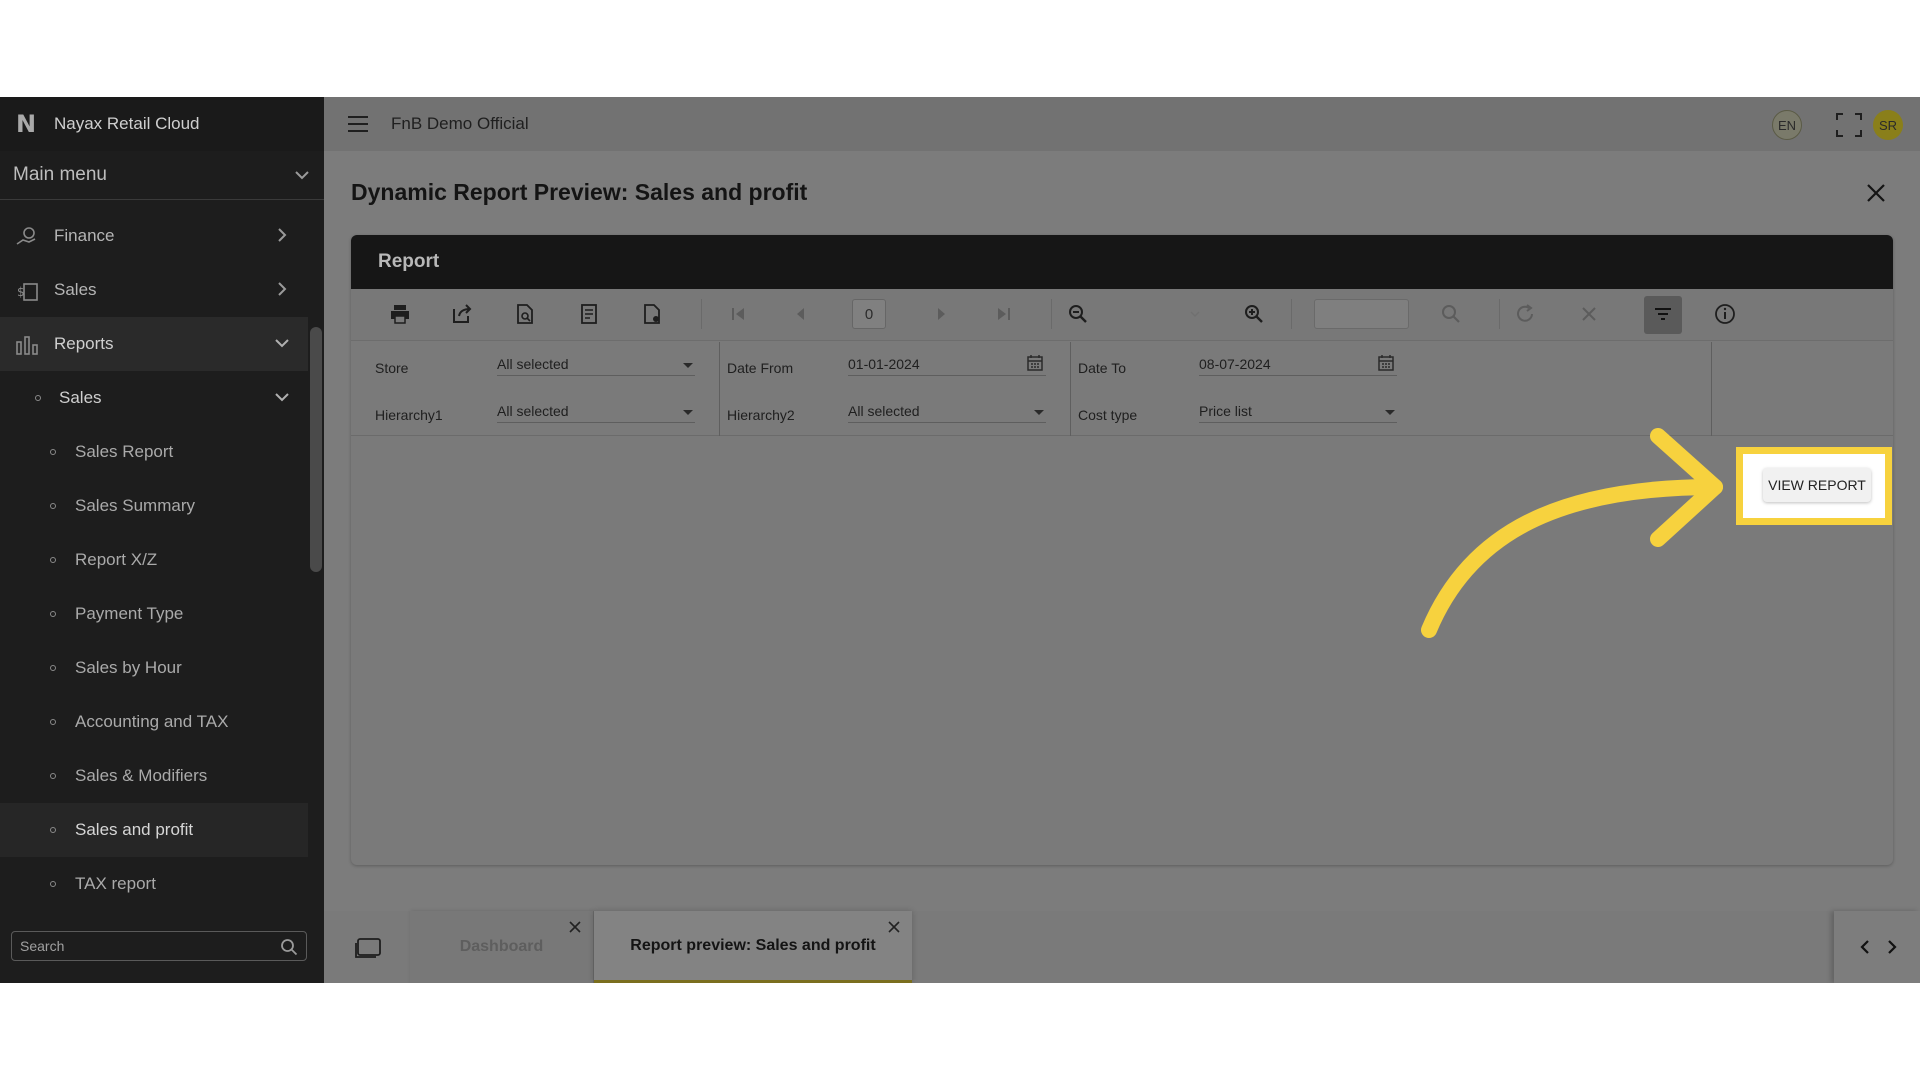 The width and height of the screenshot is (1920, 1080). Describe the element at coordinates (1254, 314) in the screenshot. I see `zoom-in-icon` at that location.